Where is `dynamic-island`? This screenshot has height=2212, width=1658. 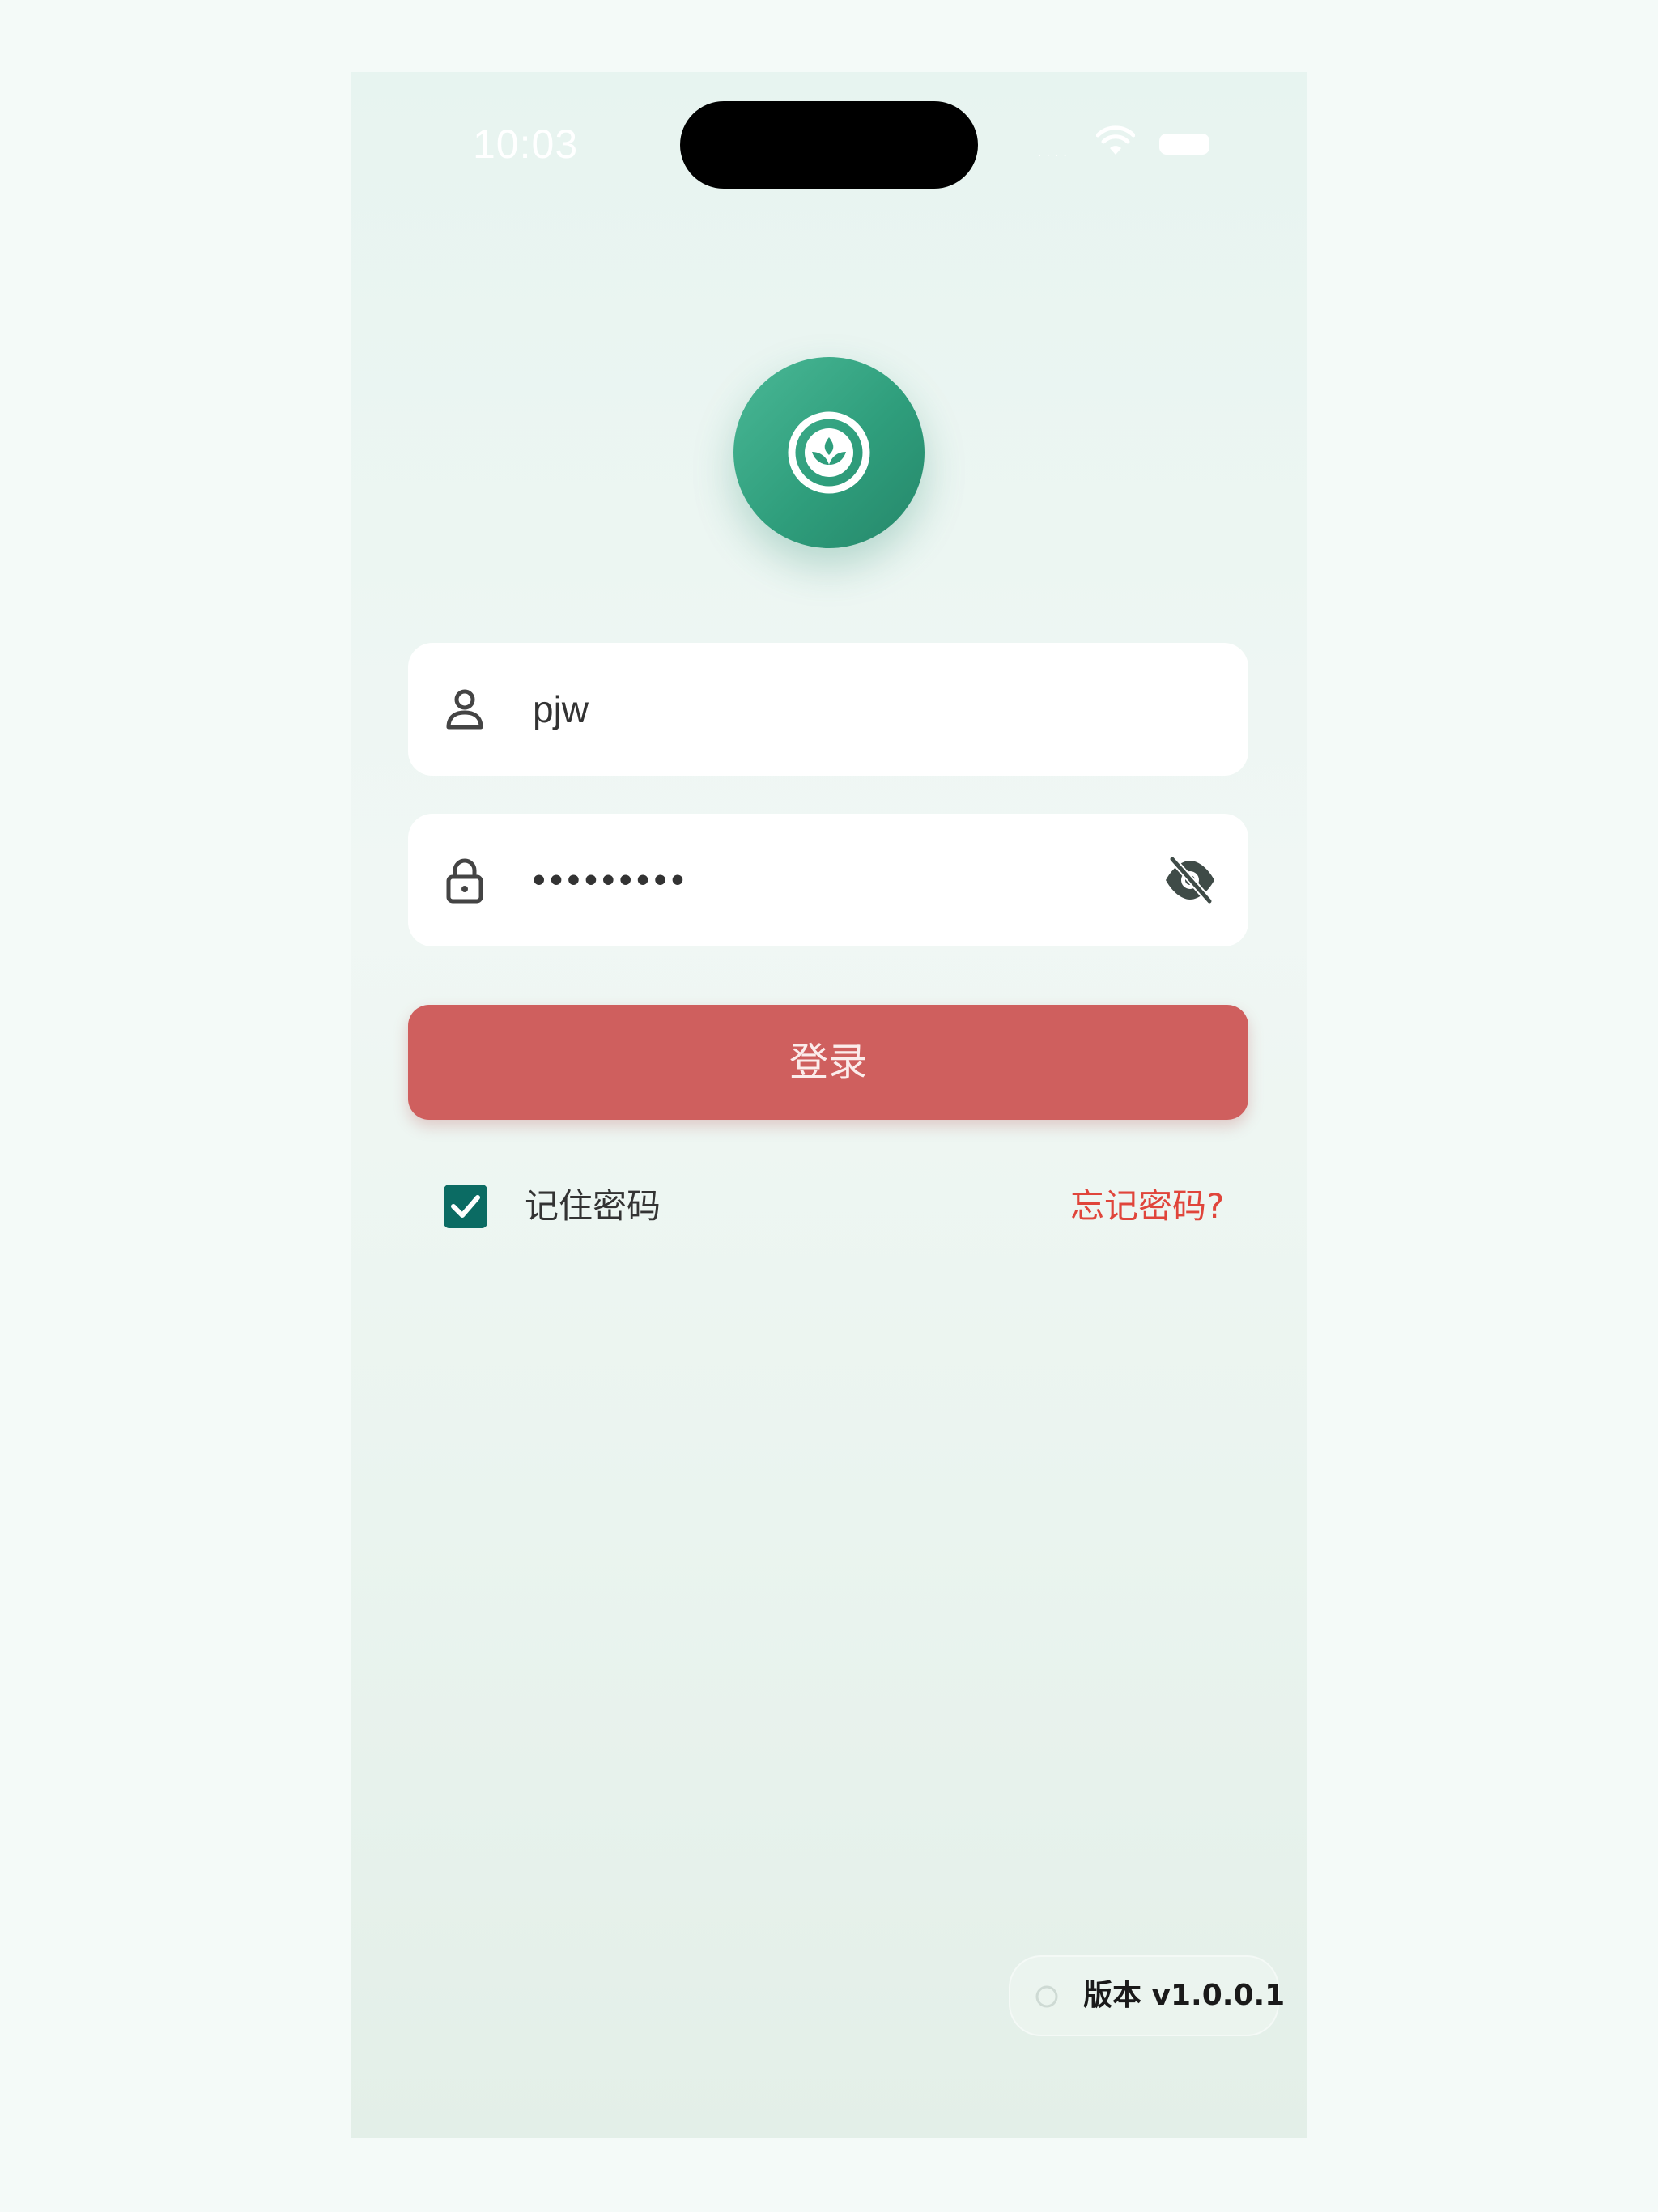
dynamic-island is located at coordinates (829, 145).